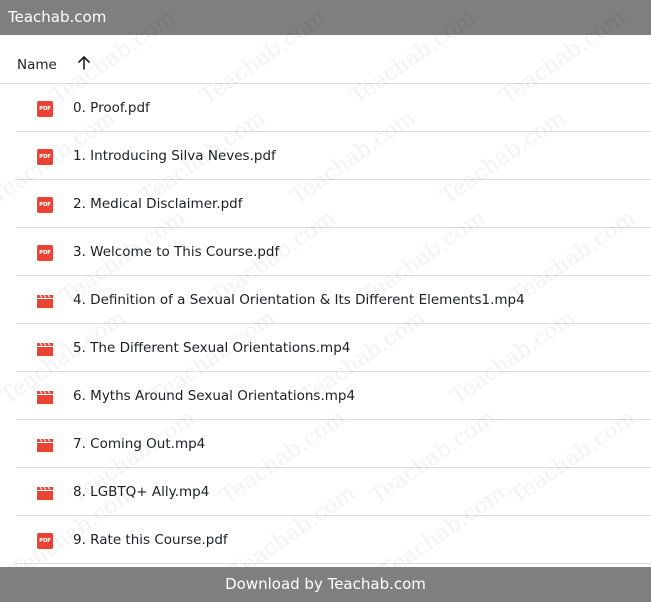 This screenshot has height=602, width=651. Describe the element at coordinates (111, 108) in the screenshot. I see `file-name: 0. Proof.pdf` at that location.